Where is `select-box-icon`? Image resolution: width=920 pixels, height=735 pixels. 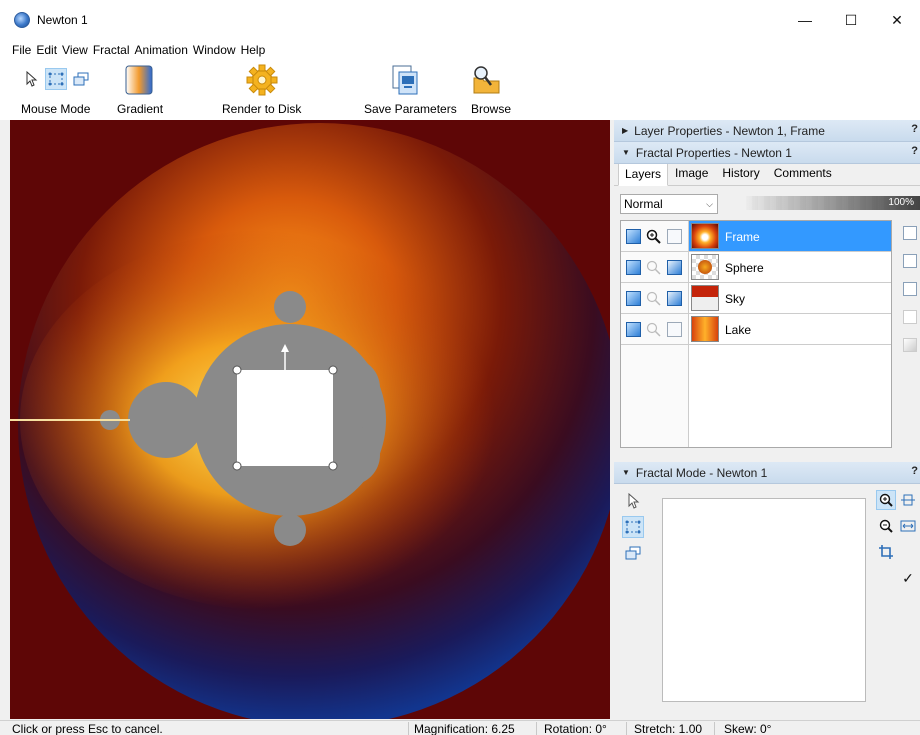
select-box-icon is located at coordinates (56, 79).